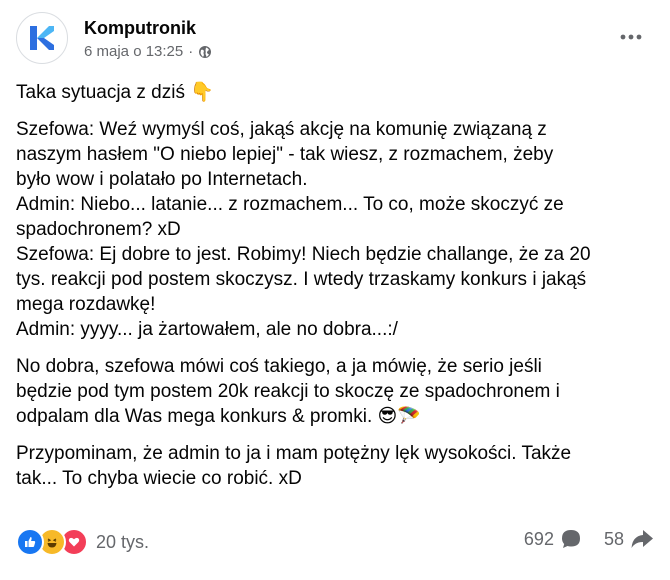 This screenshot has height=580, width=670. I want to click on globe-icon, so click(205, 51).